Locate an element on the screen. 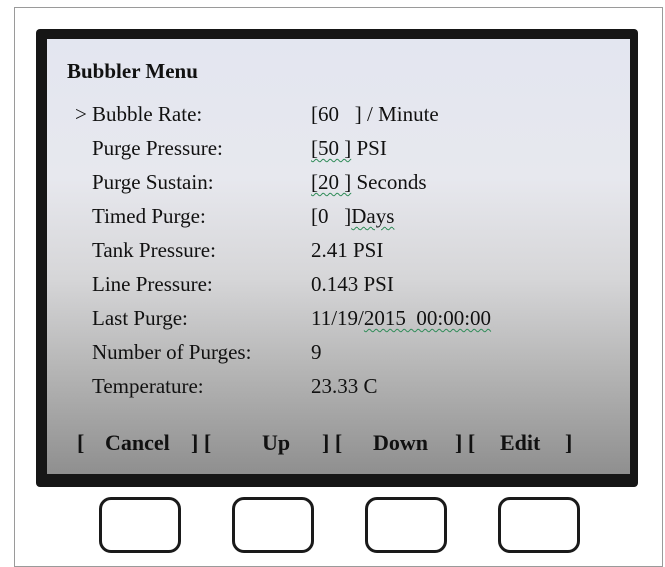 This screenshot has height=567, width=665. row-value: [50 ] PSI is located at coordinates (349, 148).